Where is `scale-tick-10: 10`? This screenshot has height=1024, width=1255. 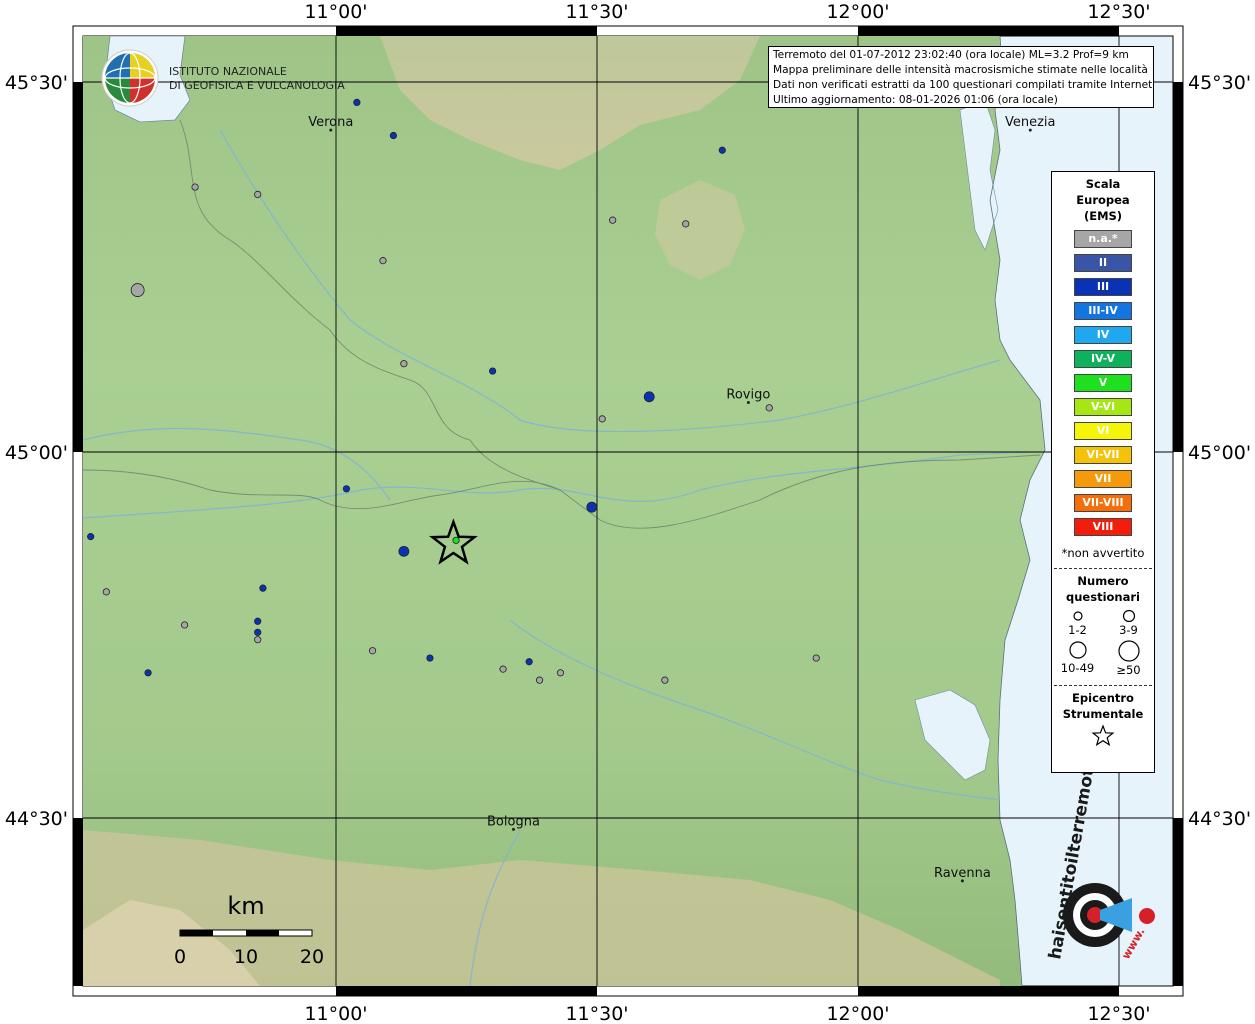
scale-tick-10: 10 is located at coordinates (246, 957).